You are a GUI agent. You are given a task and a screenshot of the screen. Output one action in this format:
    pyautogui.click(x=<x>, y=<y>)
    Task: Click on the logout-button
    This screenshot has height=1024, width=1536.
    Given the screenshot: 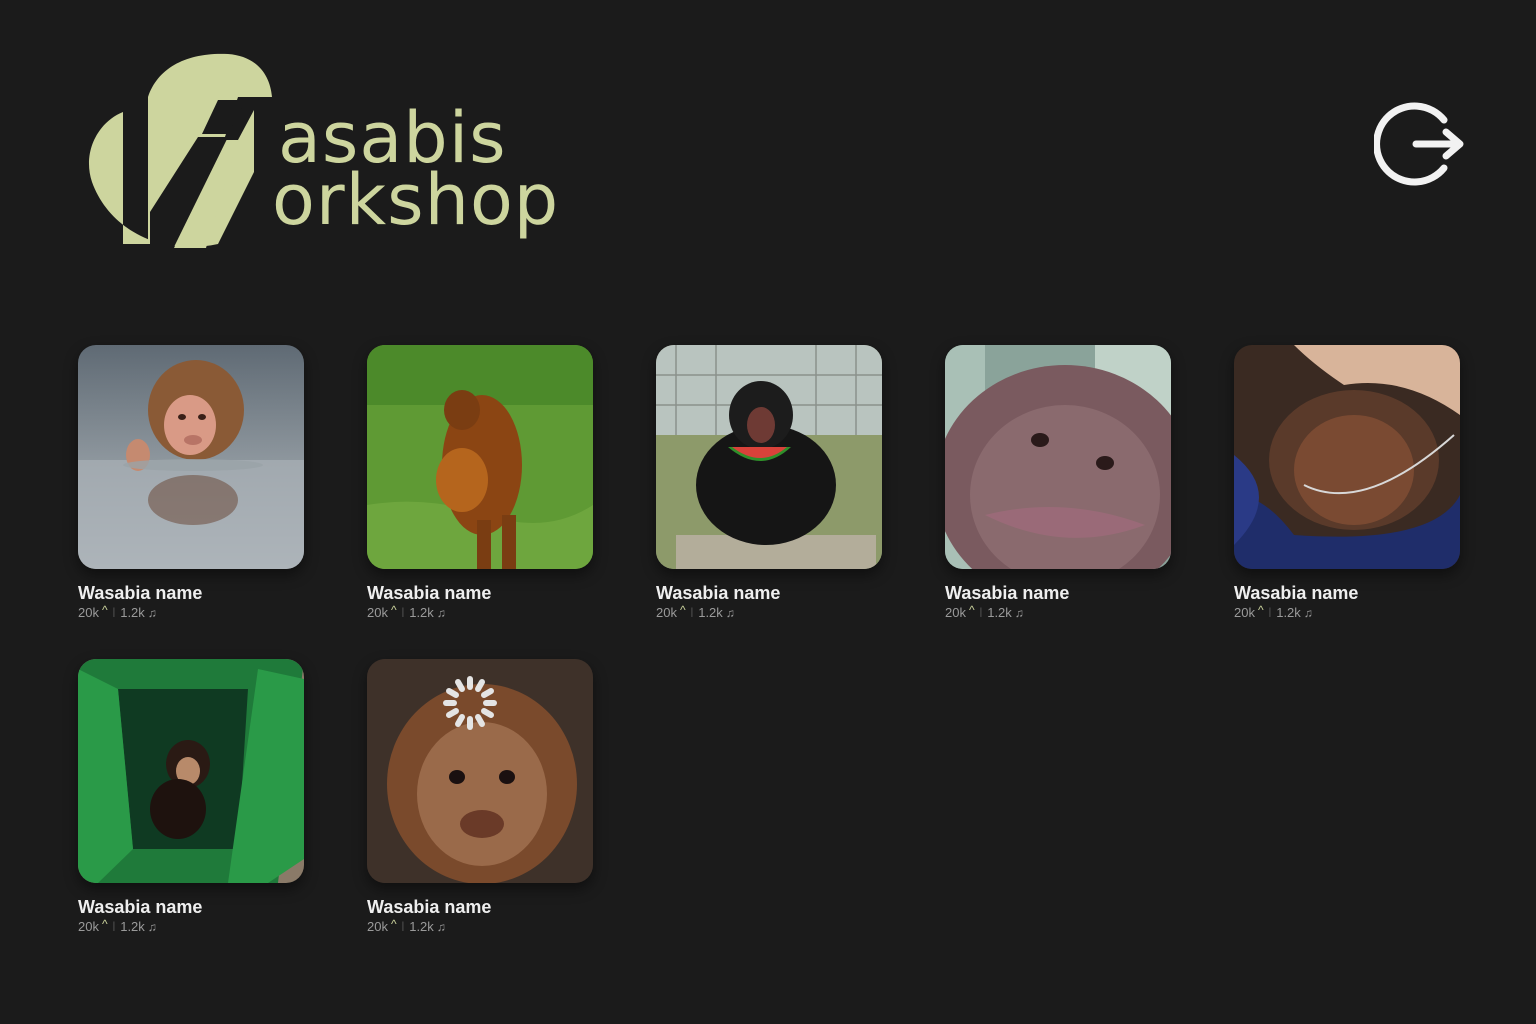 What is the action you would take?
    pyautogui.click(x=1419, y=144)
    